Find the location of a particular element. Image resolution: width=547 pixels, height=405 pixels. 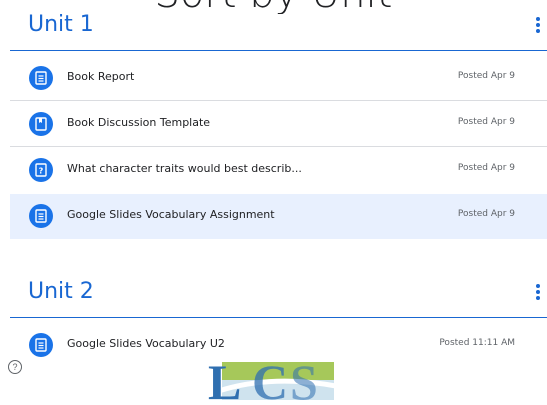

classwork-item-title: Google Slides Vocabulary U2 is located at coordinates (146, 343).